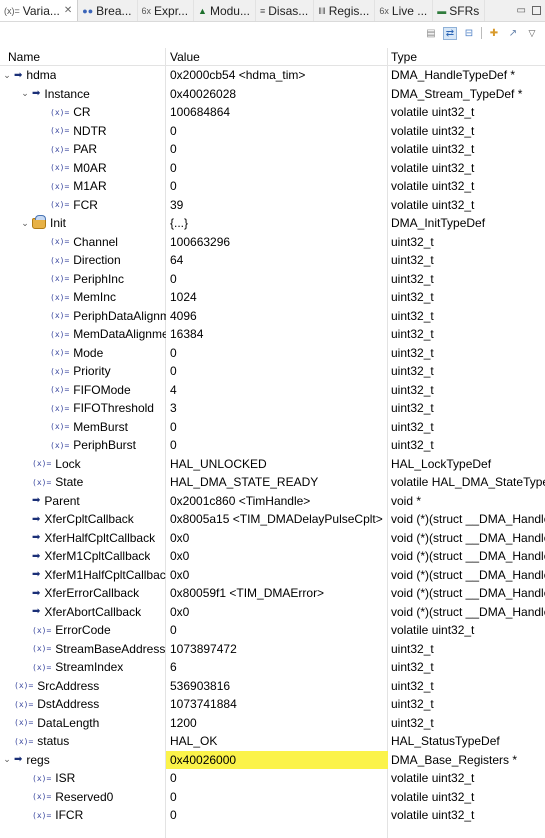 The height and width of the screenshot is (838, 545). Describe the element at coordinates (277, 482) in the screenshot. I see `variable-value: HAL_DMA_STATE_READY` at that location.